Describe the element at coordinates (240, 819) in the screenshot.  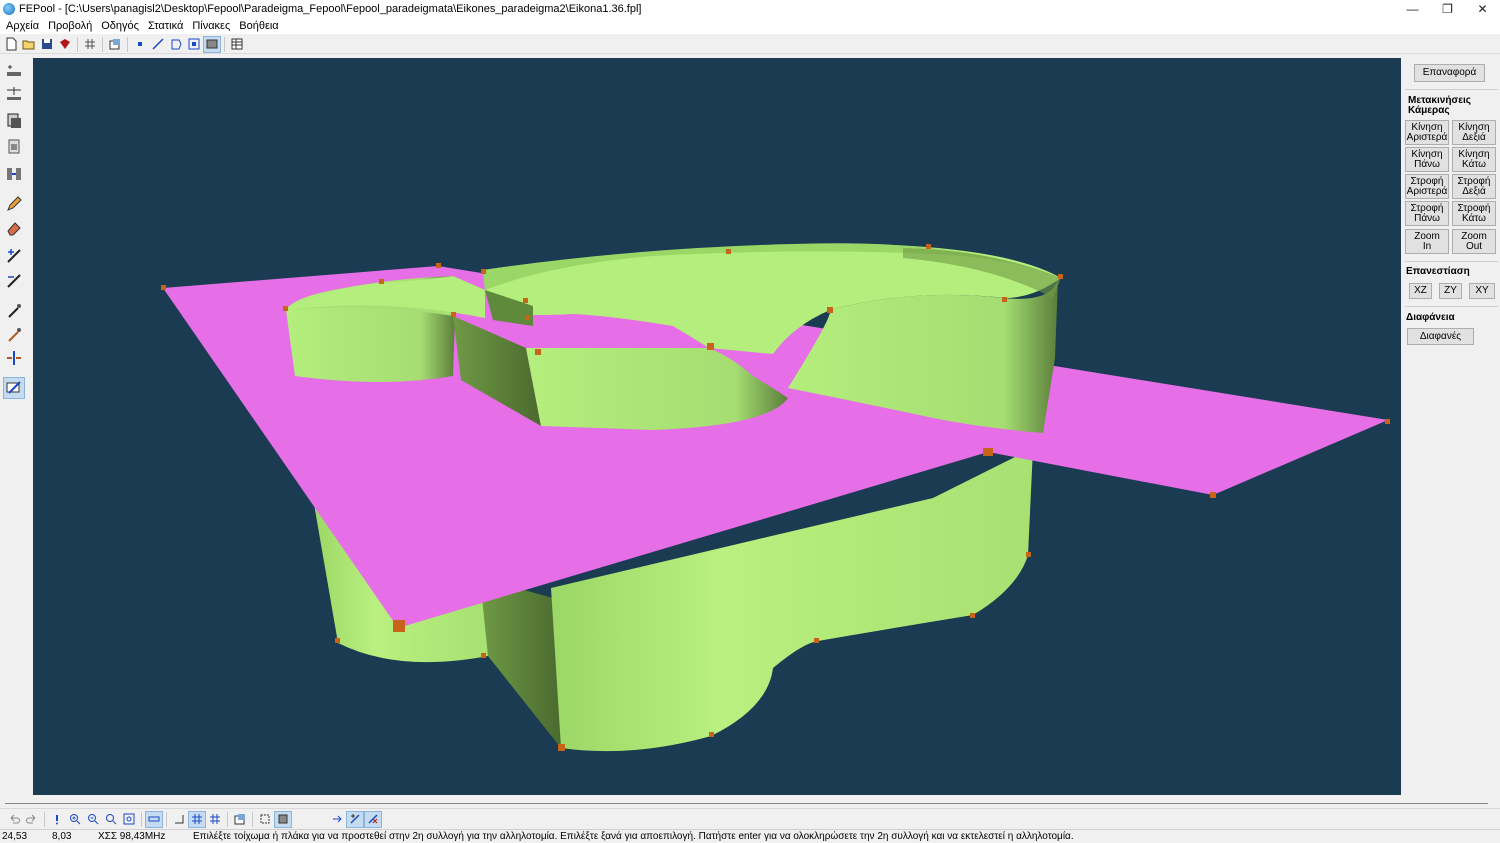
I see `layer-properties-icon` at that location.